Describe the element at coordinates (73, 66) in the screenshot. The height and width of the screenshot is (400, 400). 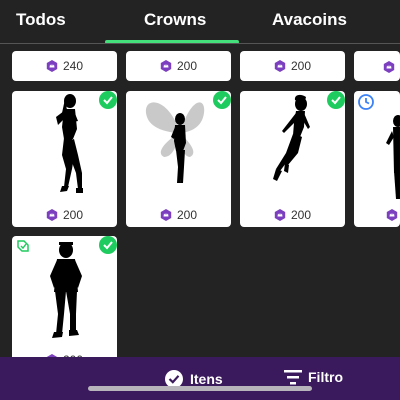
I see `price-value: 240` at that location.